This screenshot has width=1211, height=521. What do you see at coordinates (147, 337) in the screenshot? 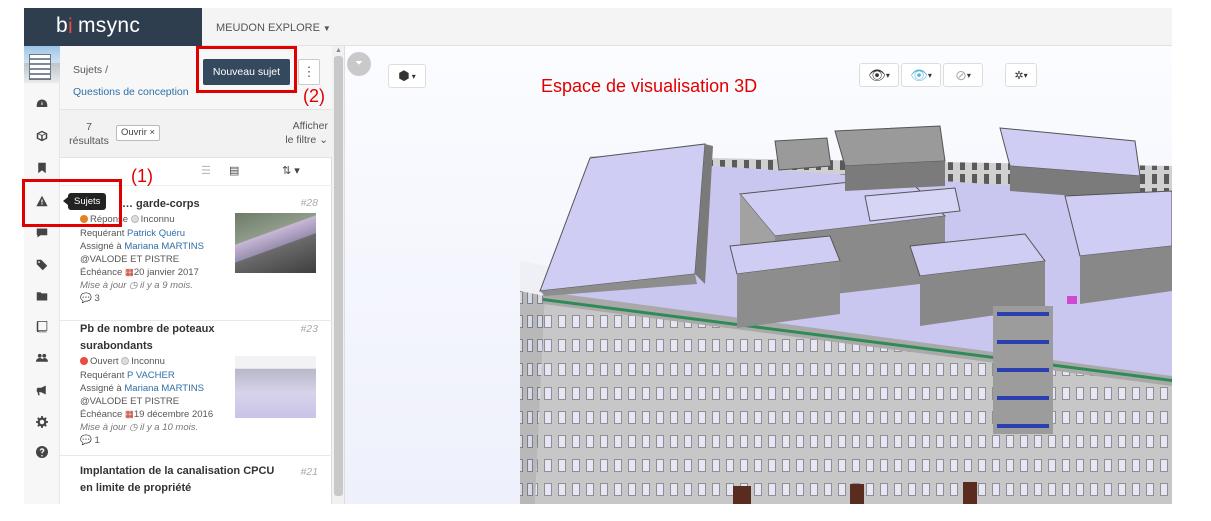
I see `issue-title: Pb de nombre de poteaux surabondants` at bounding box center [147, 337].